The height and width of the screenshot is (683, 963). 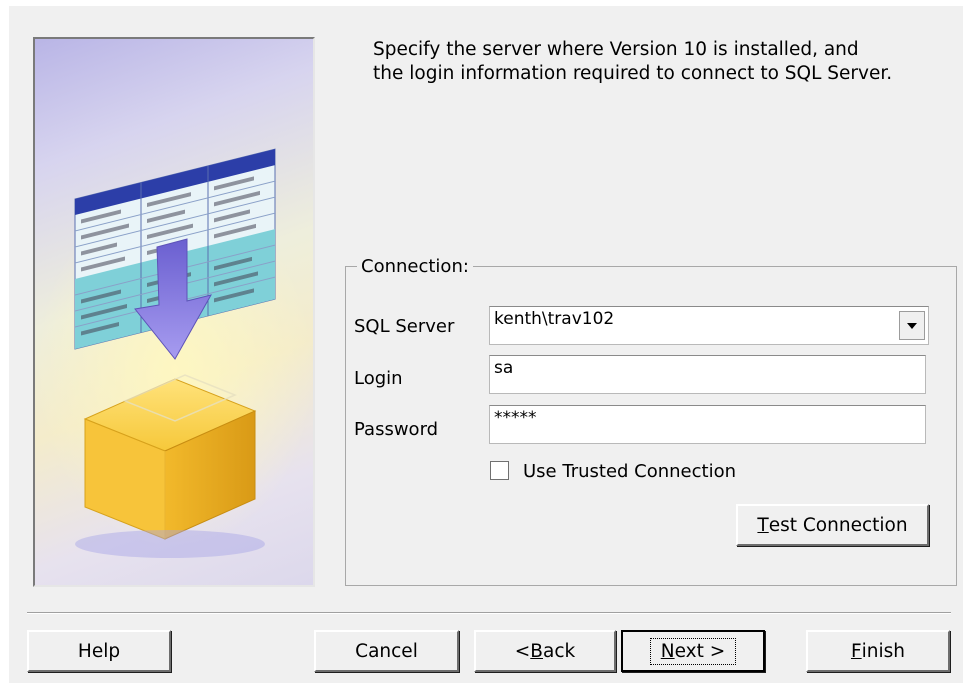 I want to click on test-connection-button: Test Connection, so click(x=832, y=525).